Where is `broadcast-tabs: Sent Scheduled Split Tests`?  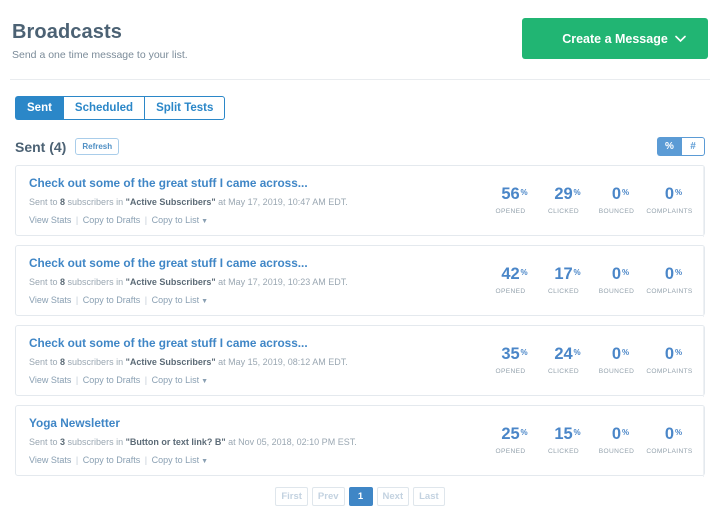 broadcast-tabs: Sent Scheduled Split Tests is located at coordinates (362, 108).